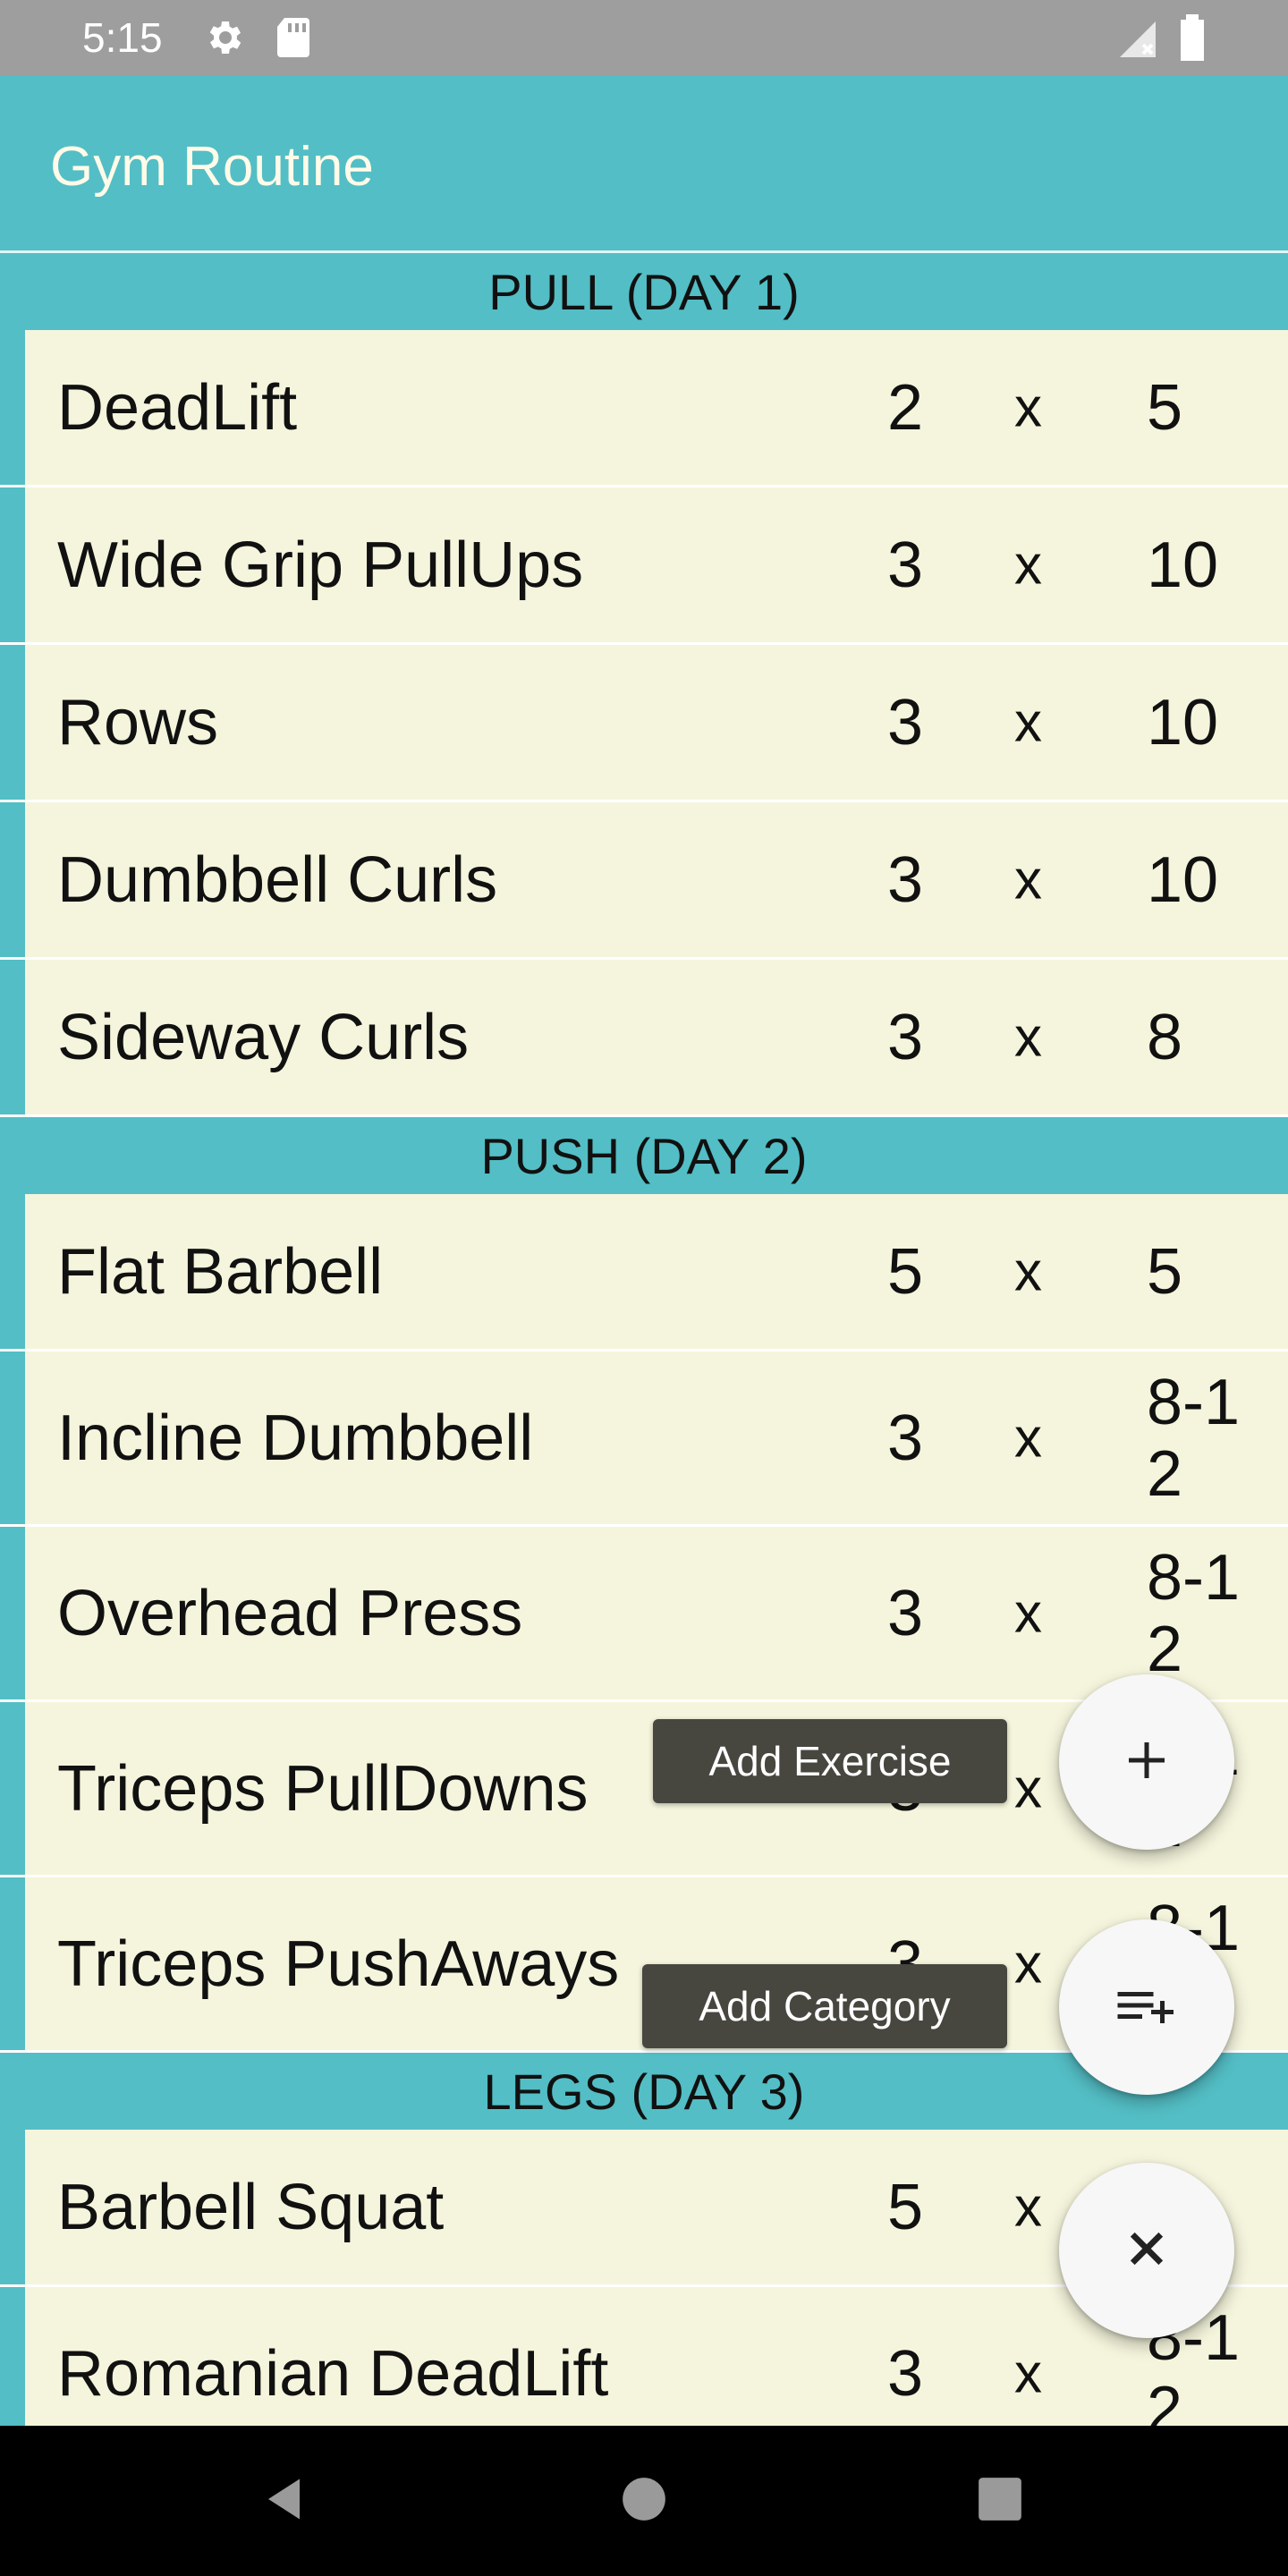 Image resolution: width=1288 pixels, height=2576 pixels. I want to click on exercise-name: Dumbbell Curls, so click(277, 879).